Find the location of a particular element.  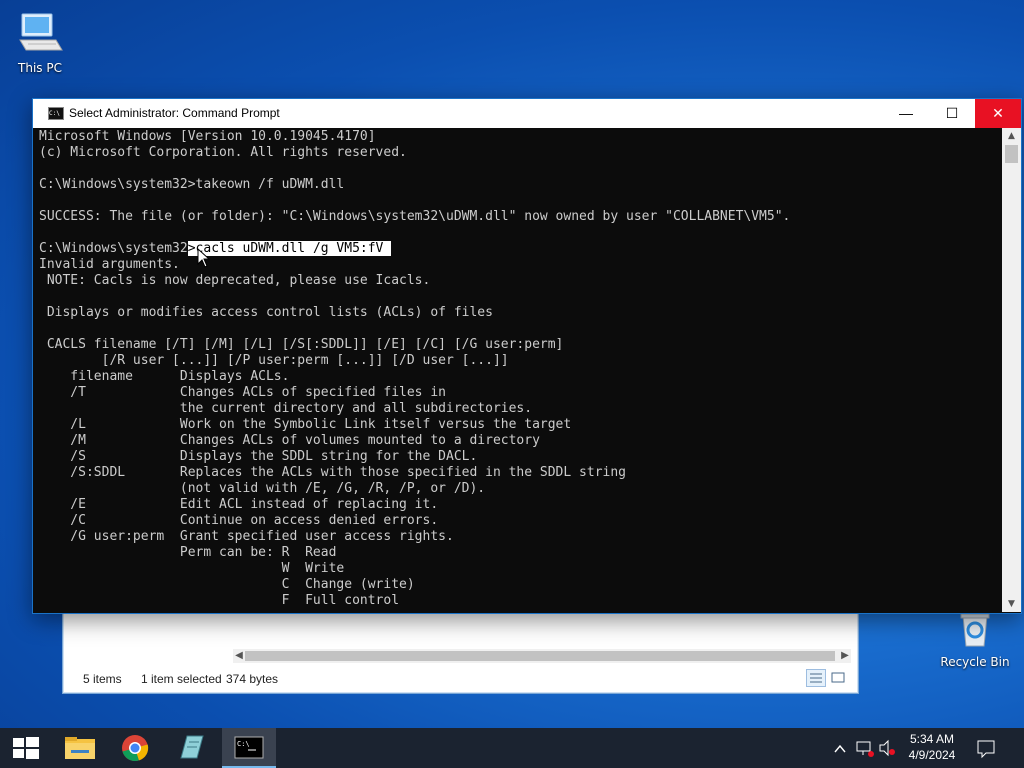

prompt-path: C:\Windows\system32 is located at coordinates (113, 248).